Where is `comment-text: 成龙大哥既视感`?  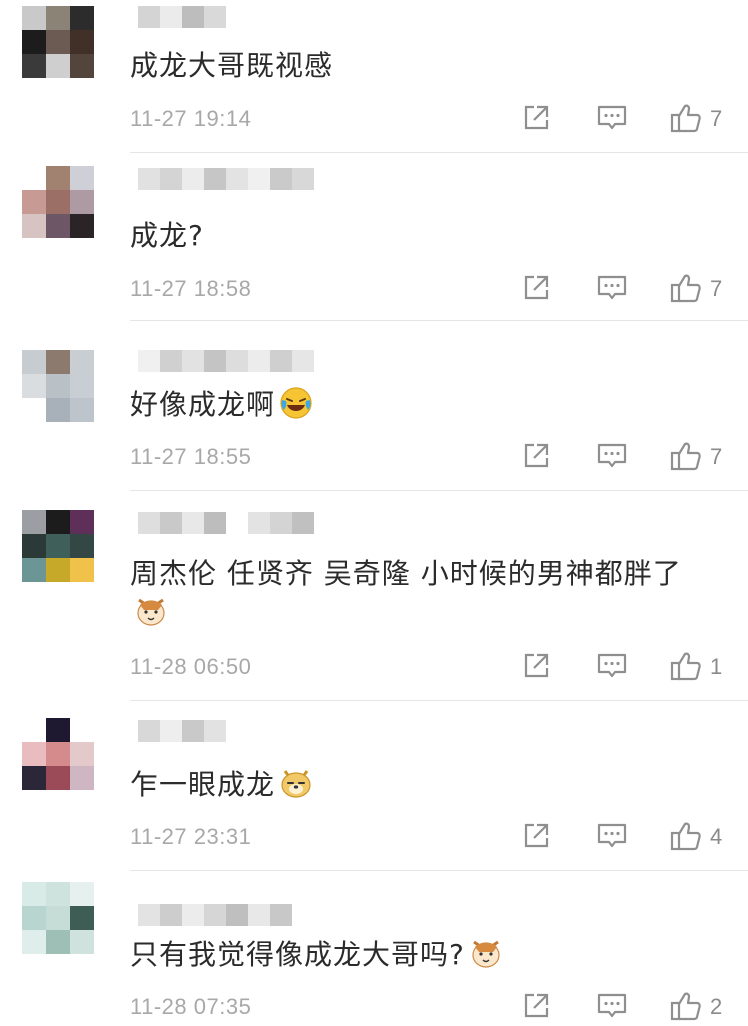
comment-text: 成龙大哥既视感 is located at coordinates (419, 66).